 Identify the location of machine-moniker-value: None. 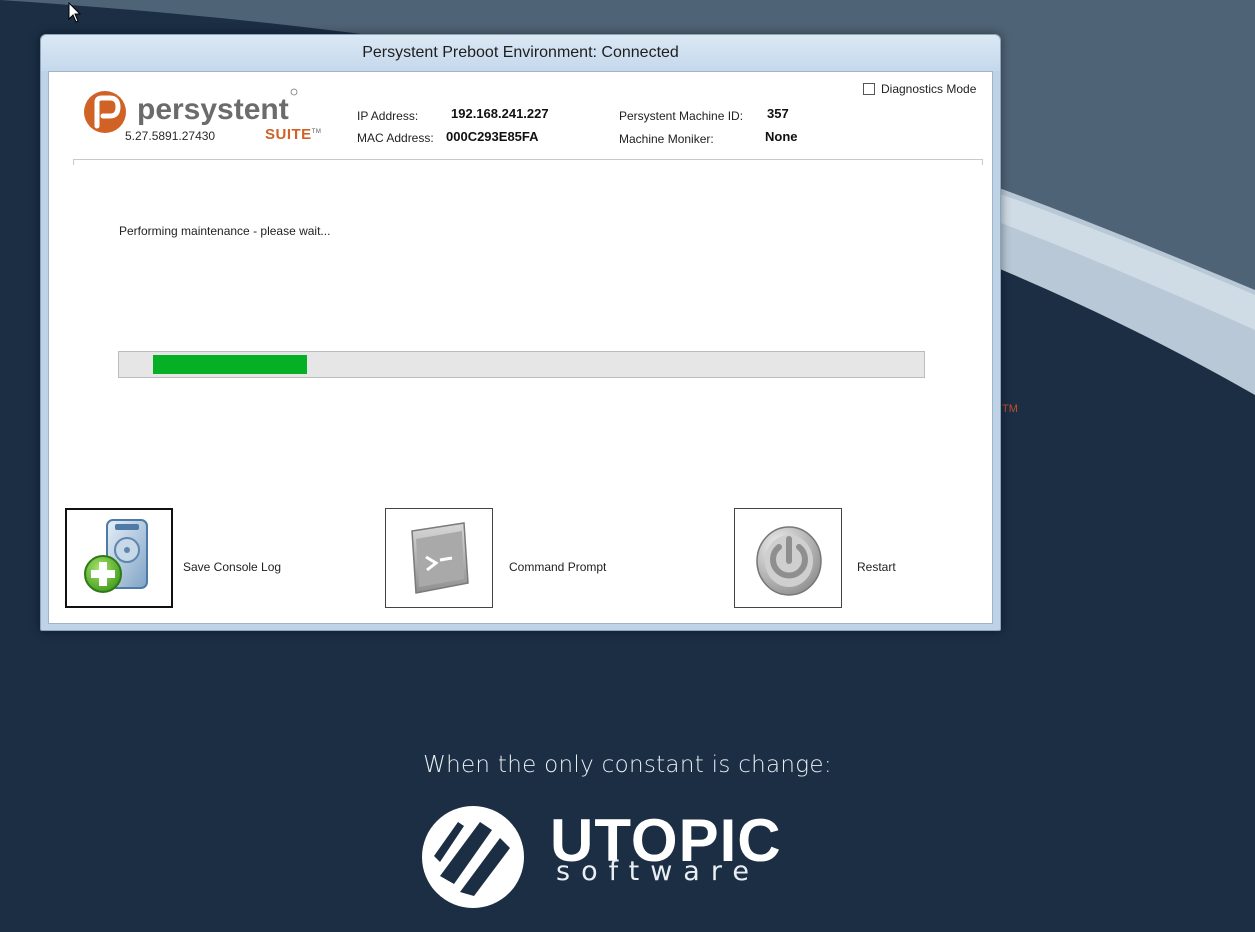
(781, 136).